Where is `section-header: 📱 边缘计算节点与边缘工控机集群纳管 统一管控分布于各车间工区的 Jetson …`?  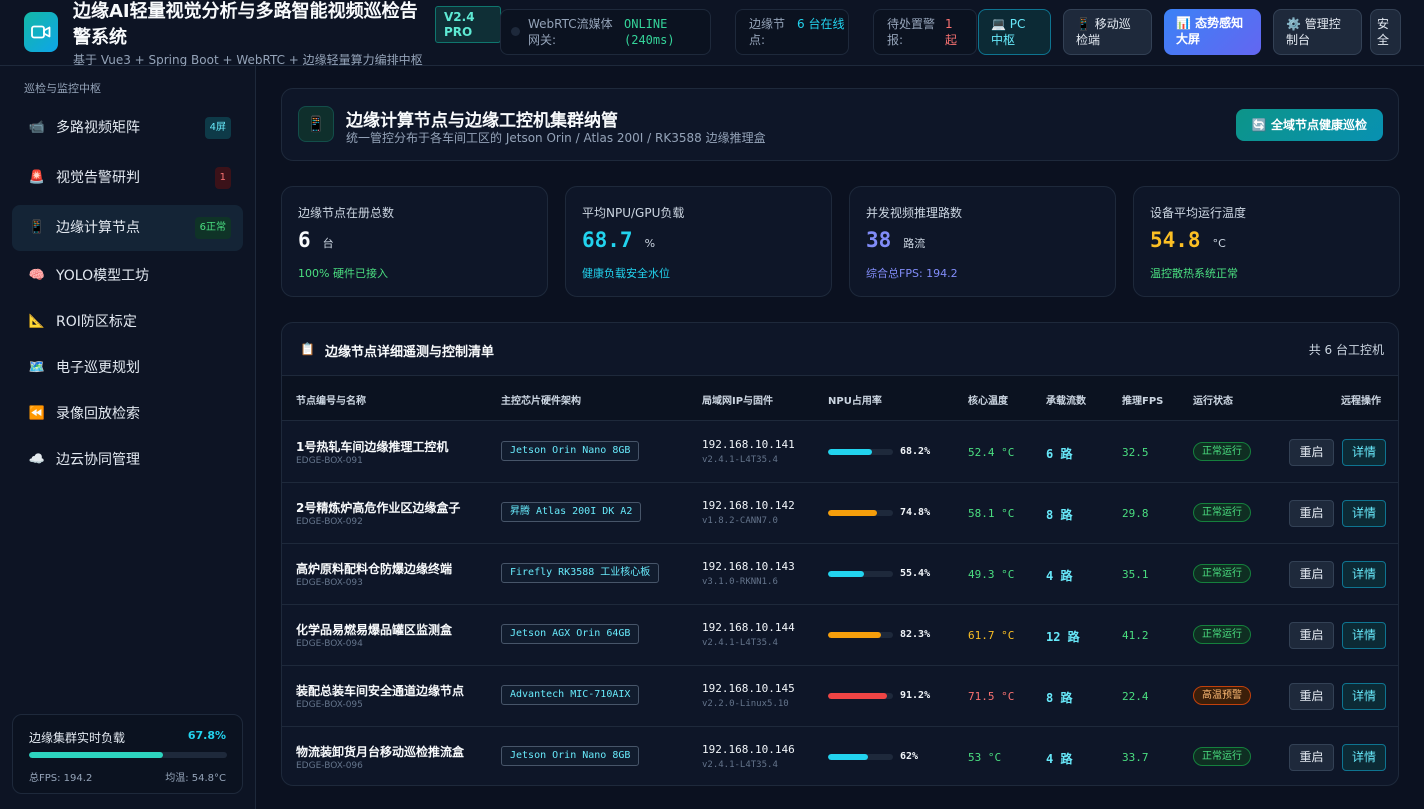
section-header: 📱 边缘计算节点与边缘工控机集群纳管 统一管控分布于各车间工区的 Jetson … is located at coordinates (840, 124).